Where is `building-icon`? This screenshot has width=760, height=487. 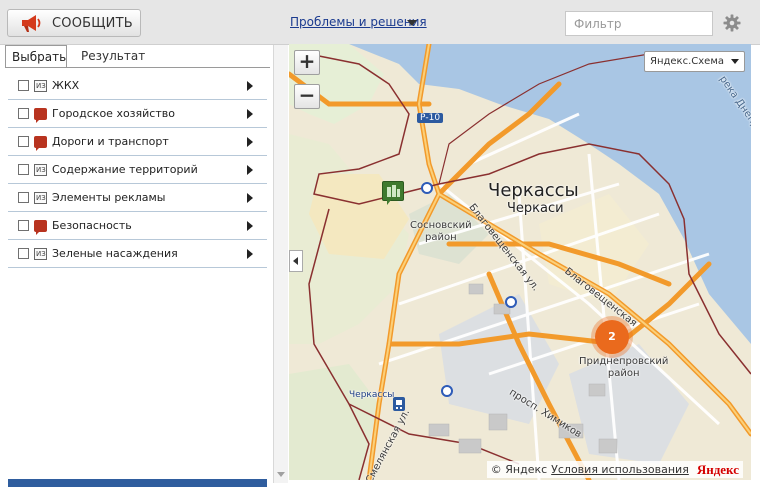 building-icon is located at coordinates (393, 191).